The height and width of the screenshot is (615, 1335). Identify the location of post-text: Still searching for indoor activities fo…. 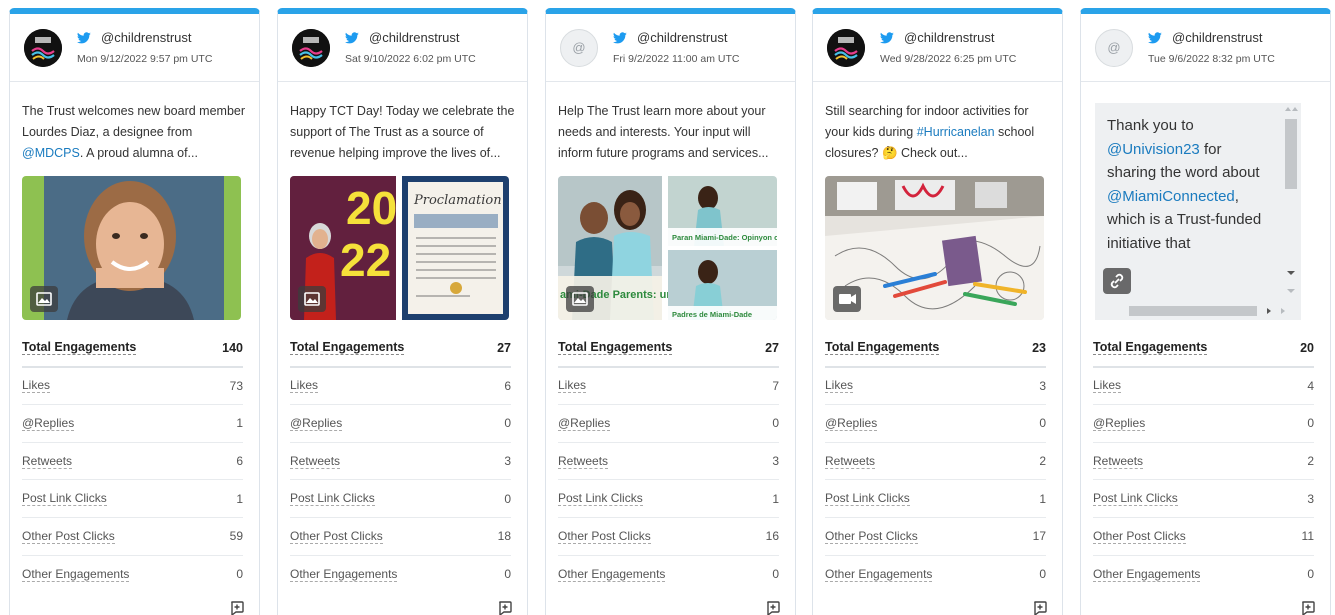
(930, 132).